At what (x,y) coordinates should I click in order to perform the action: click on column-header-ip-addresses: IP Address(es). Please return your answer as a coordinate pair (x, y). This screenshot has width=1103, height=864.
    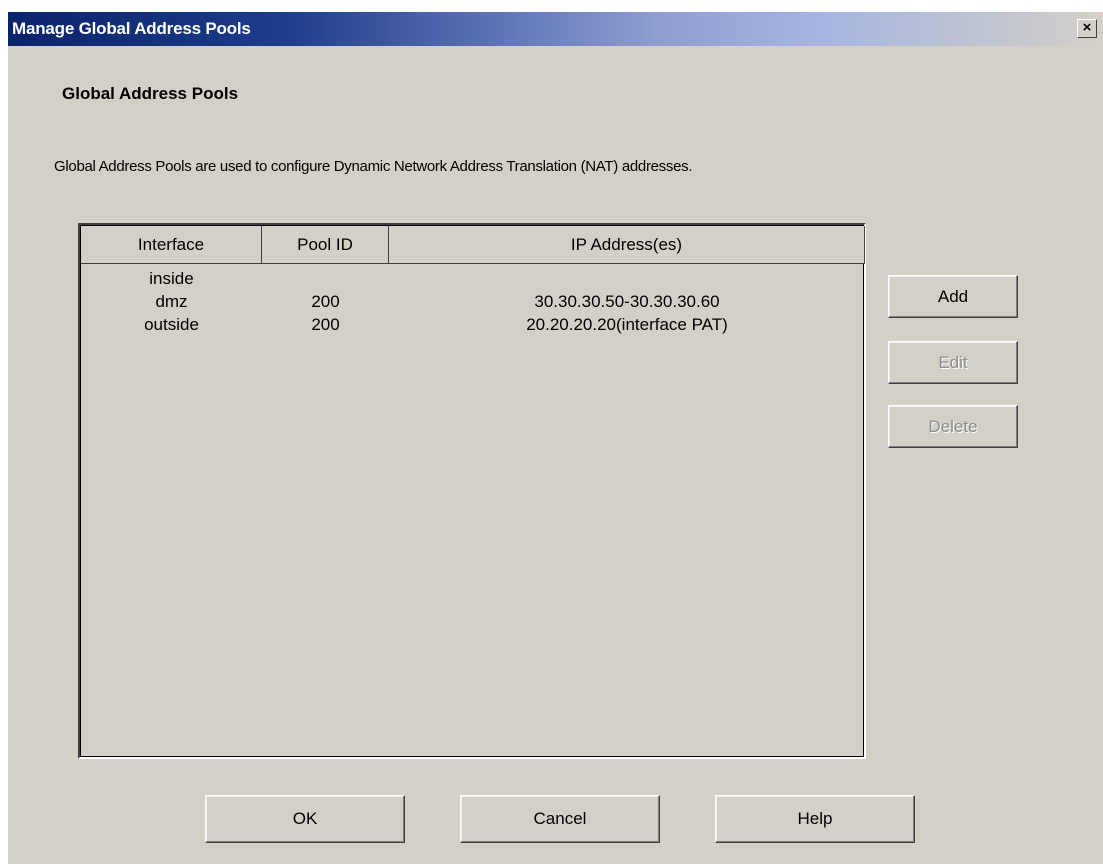
    Looking at the image, I should click on (627, 245).